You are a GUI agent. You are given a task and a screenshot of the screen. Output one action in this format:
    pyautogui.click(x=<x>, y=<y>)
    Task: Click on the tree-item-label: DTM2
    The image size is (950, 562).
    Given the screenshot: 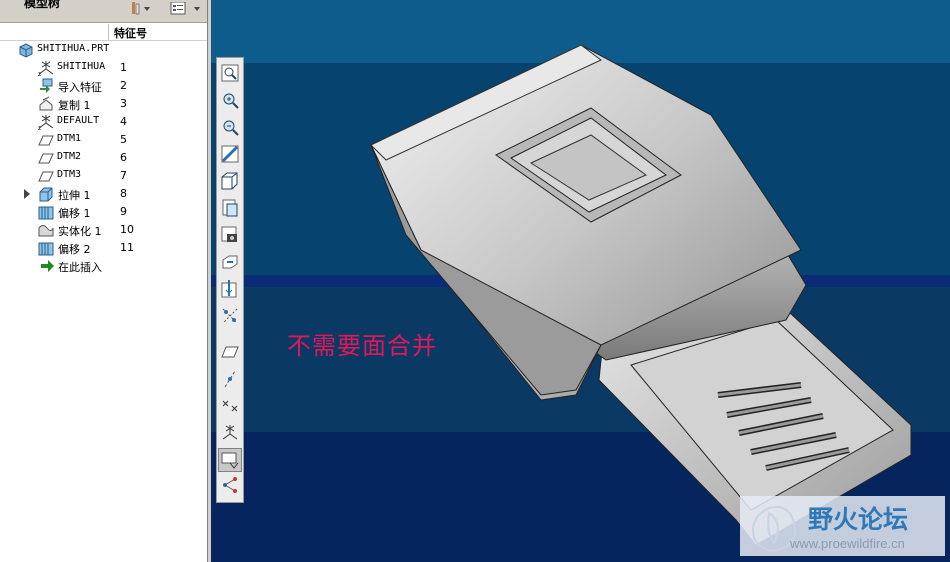 What is the action you would take?
    pyautogui.click(x=69, y=156)
    